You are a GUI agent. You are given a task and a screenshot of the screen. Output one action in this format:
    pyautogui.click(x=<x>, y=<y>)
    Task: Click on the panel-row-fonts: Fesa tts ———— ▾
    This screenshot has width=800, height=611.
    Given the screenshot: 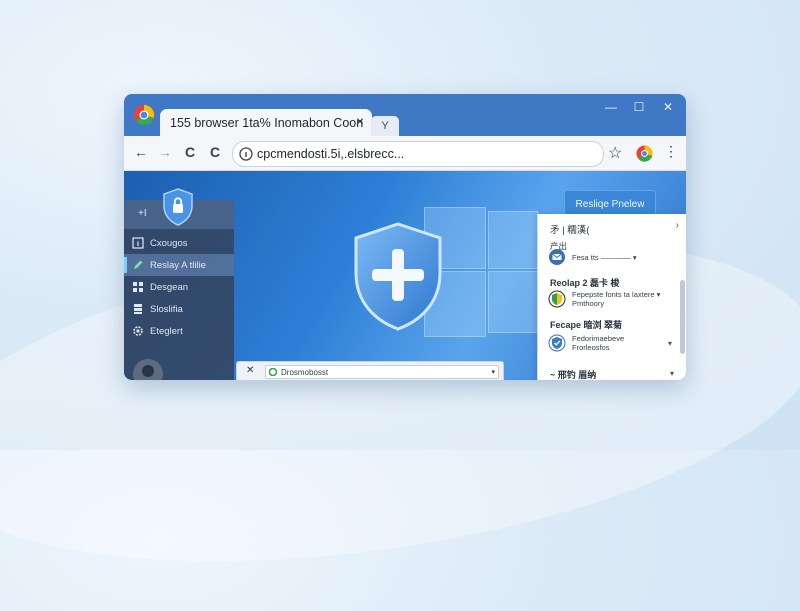 What is the action you would take?
    pyautogui.click(x=610, y=257)
    